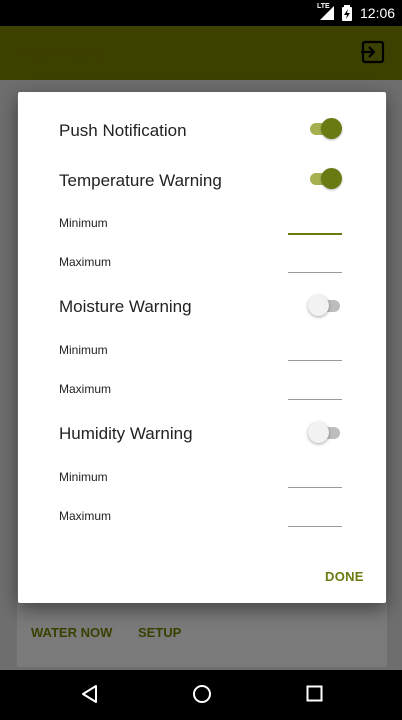  I want to click on temperature-maximum-label: Maximum, so click(85, 262).